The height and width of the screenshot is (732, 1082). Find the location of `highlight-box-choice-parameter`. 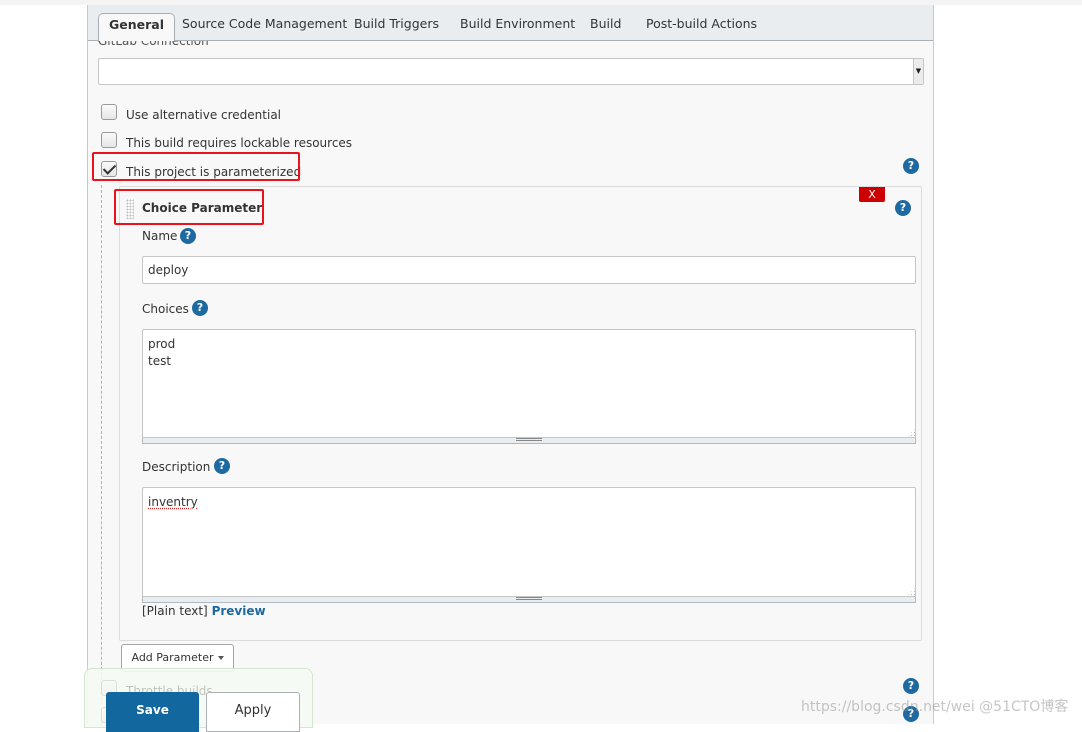

highlight-box-choice-parameter is located at coordinates (189, 207).